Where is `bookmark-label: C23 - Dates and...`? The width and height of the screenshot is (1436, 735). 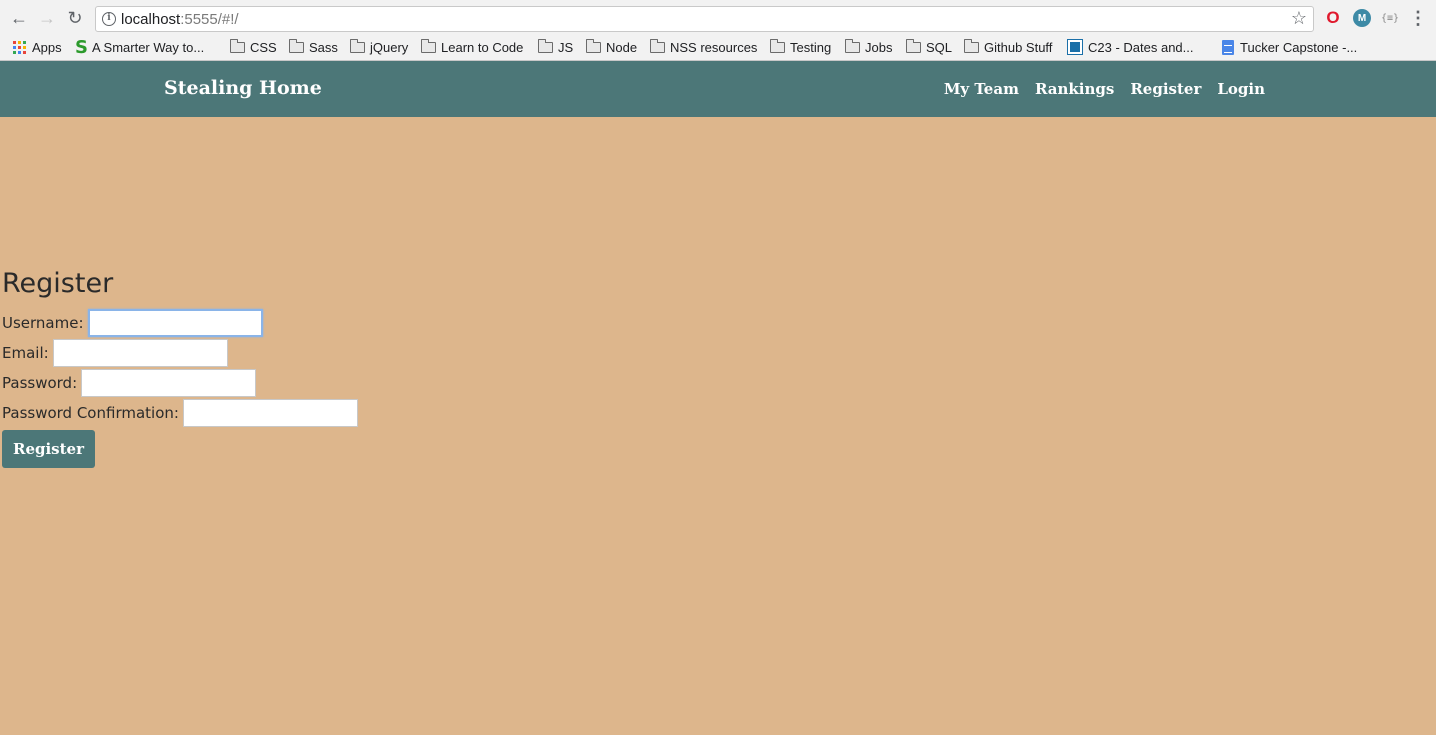
bookmark-label: C23 - Dates and... is located at coordinates (1141, 47).